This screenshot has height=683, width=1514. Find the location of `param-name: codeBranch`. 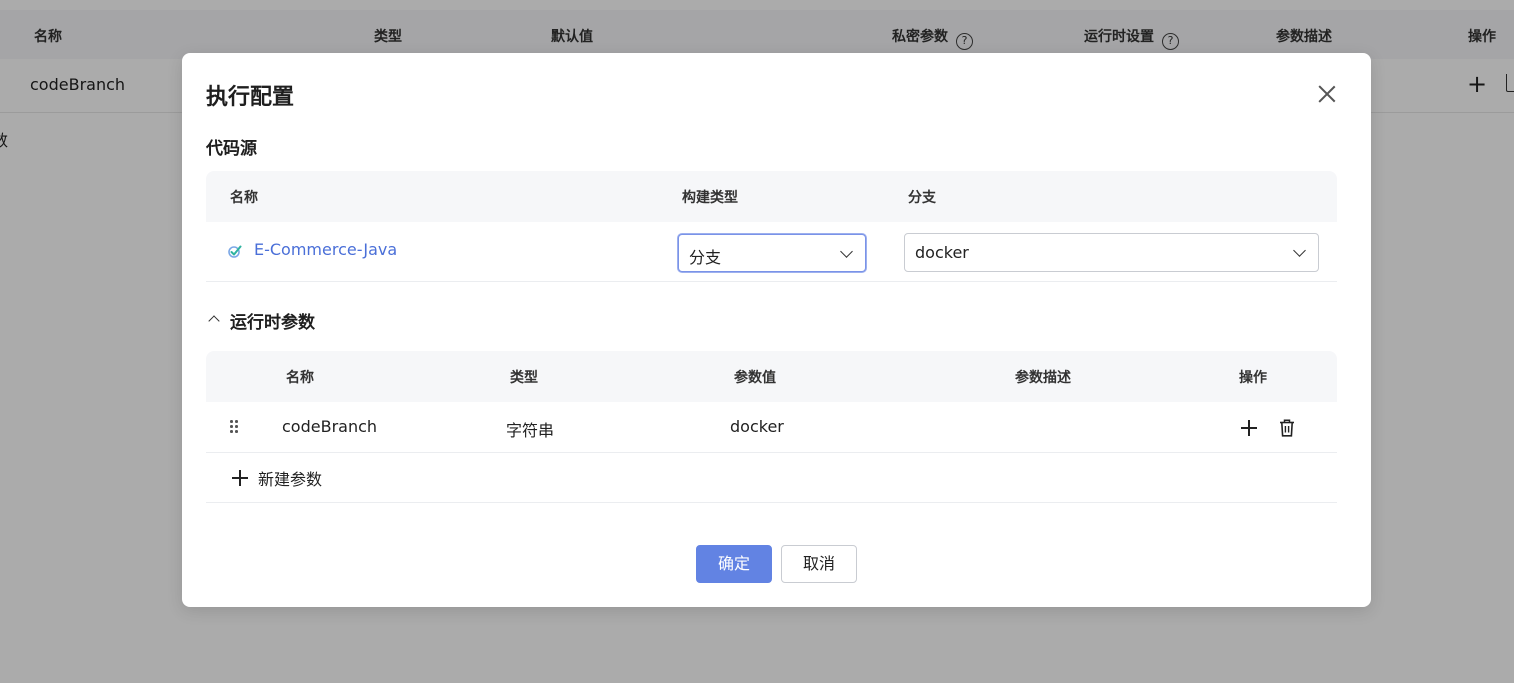

param-name: codeBranch is located at coordinates (330, 426).